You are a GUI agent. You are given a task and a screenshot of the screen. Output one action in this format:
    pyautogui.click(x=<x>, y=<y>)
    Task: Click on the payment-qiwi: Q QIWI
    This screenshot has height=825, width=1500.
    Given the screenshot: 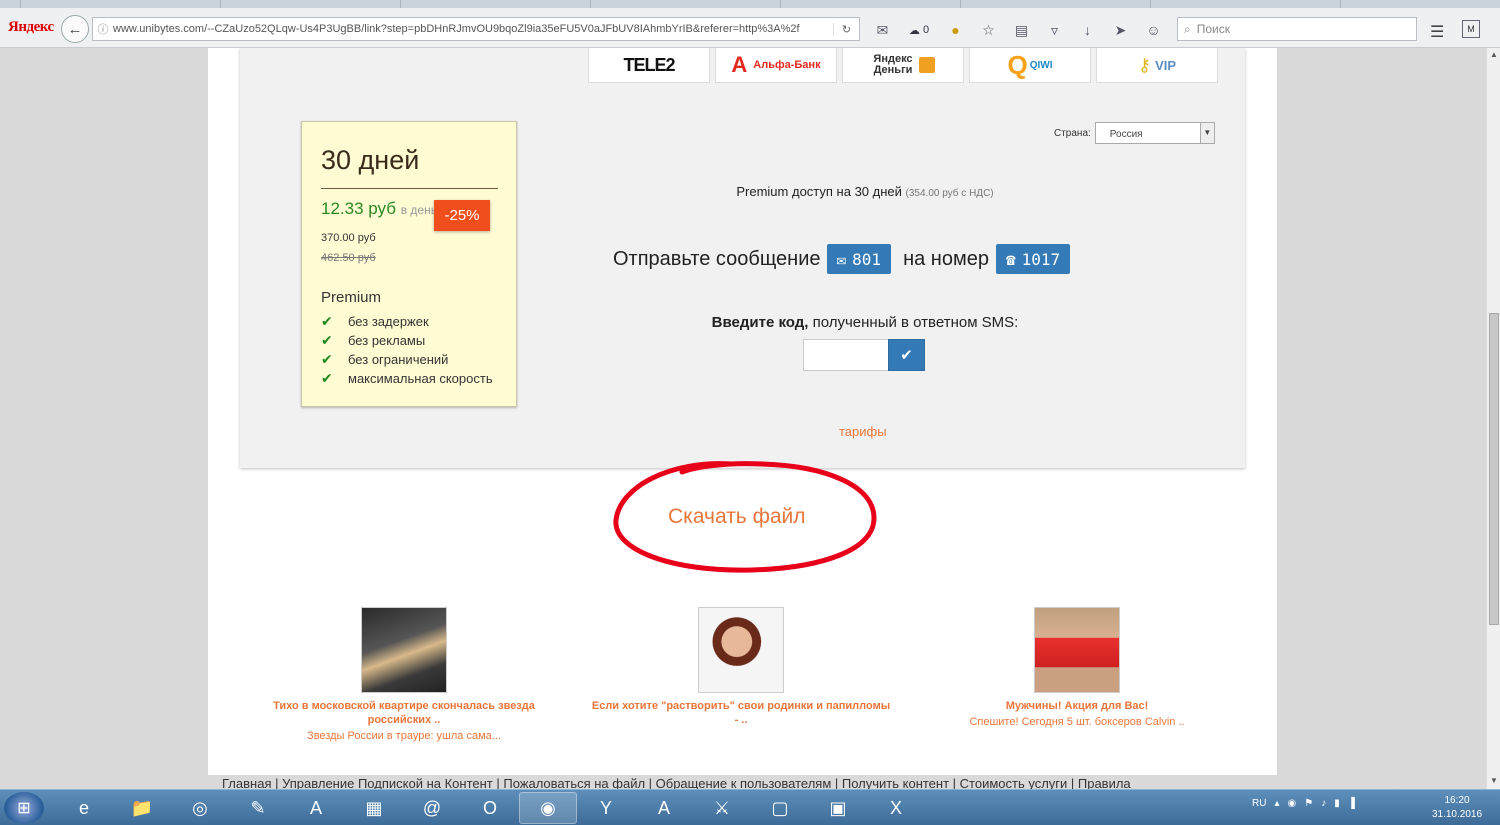 What is the action you would take?
    pyautogui.click(x=1030, y=65)
    